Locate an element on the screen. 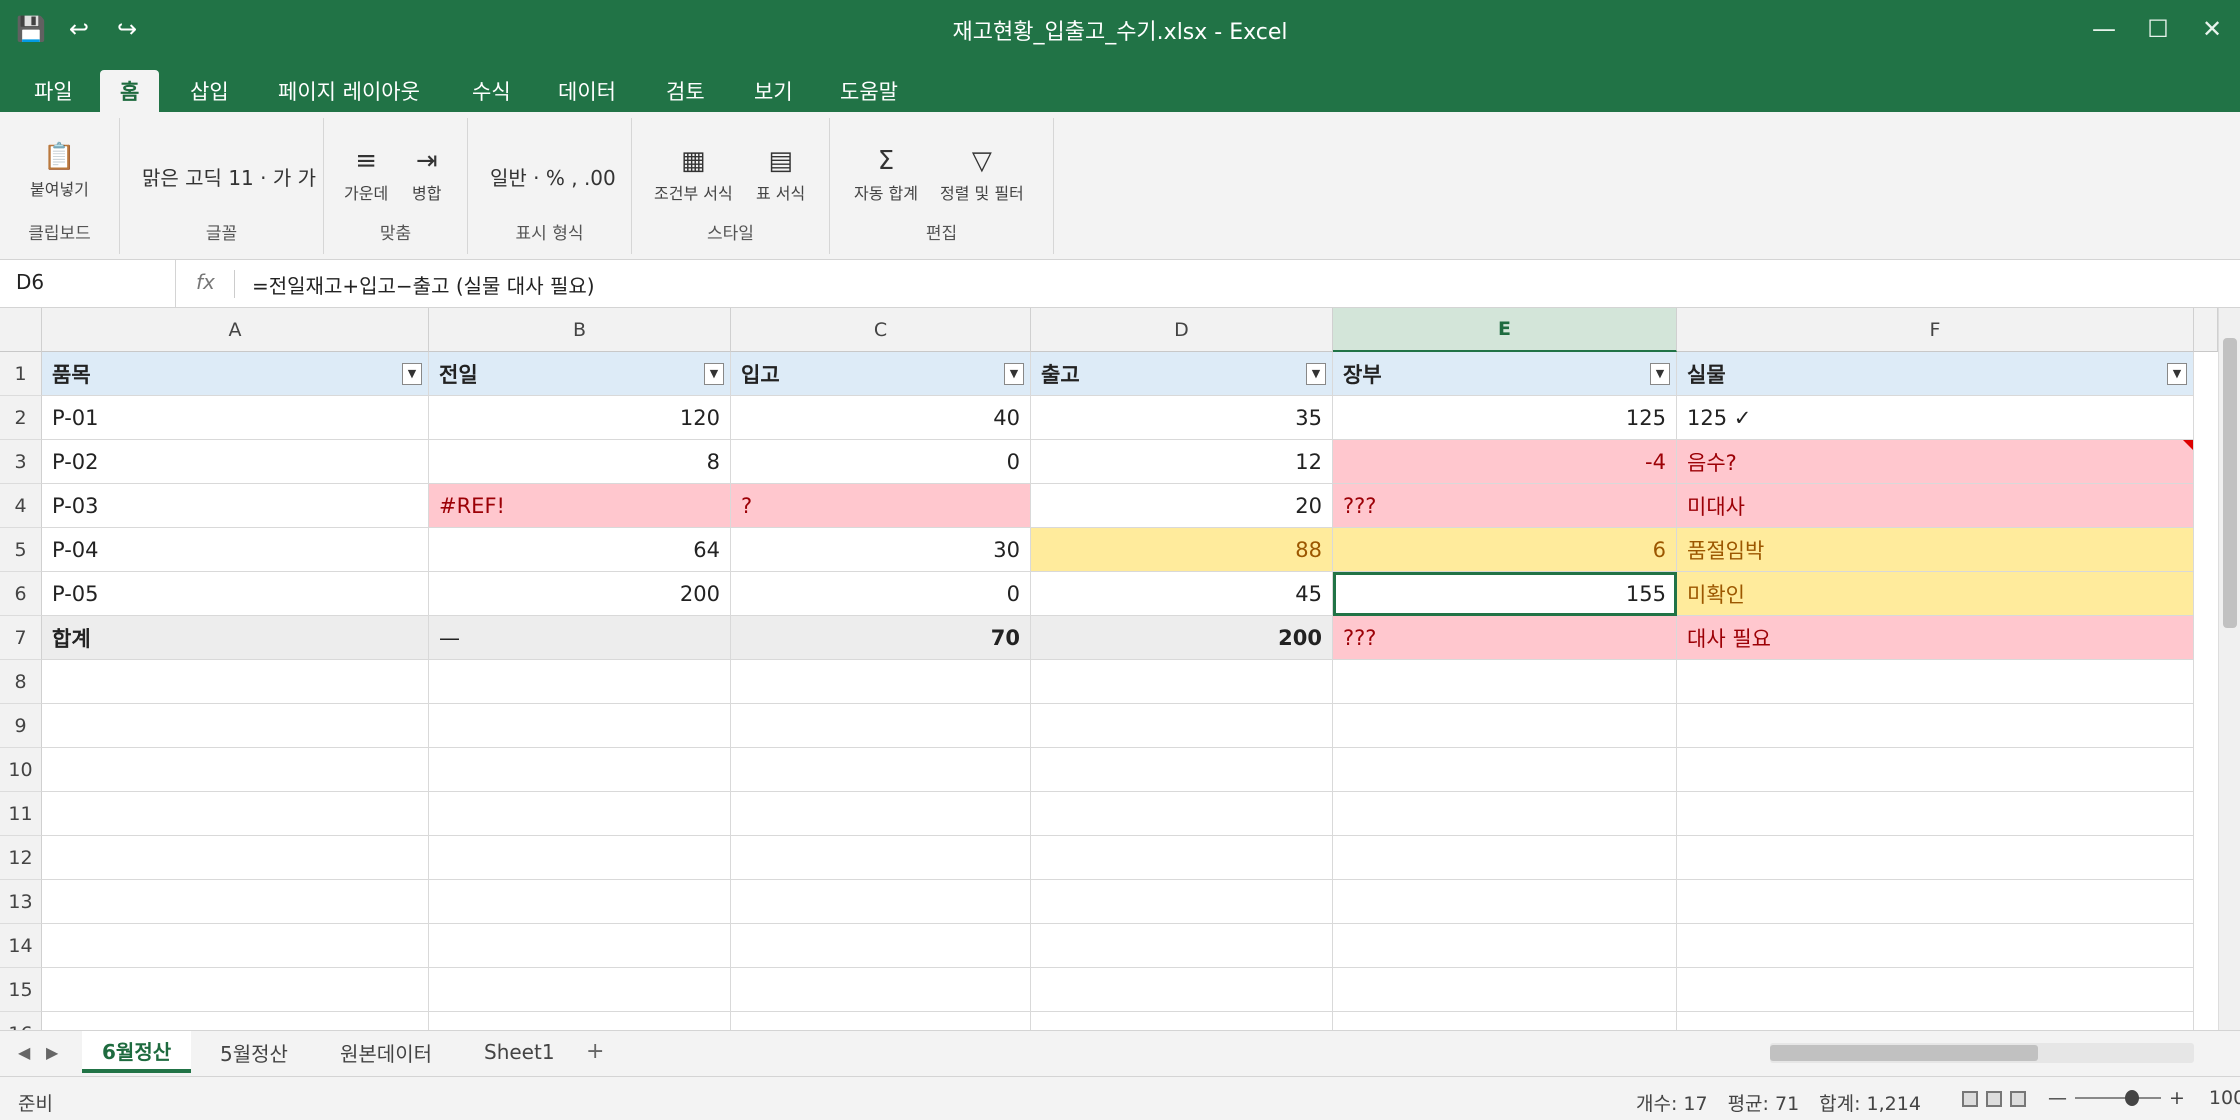 The width and height of the screenshot is (2240, 1120). tab-review: 검토 is located at coordinates (685, 91).